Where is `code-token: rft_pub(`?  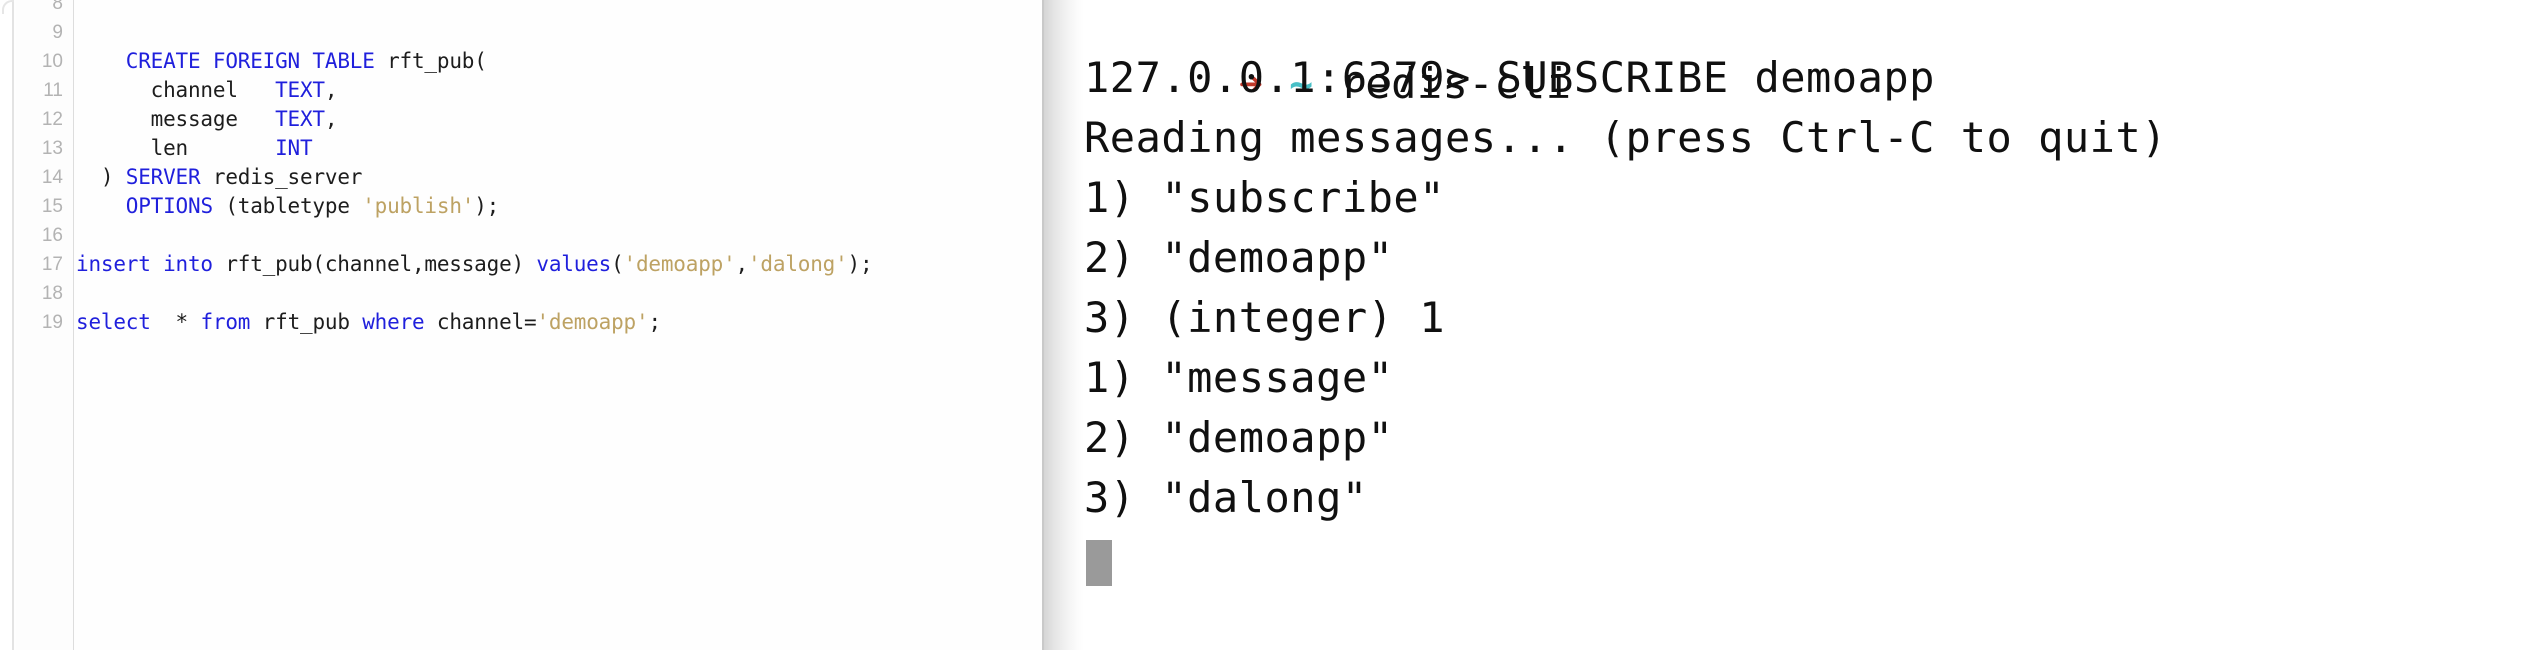 code-token: rft_pub( is located at coordinates (430, 61).